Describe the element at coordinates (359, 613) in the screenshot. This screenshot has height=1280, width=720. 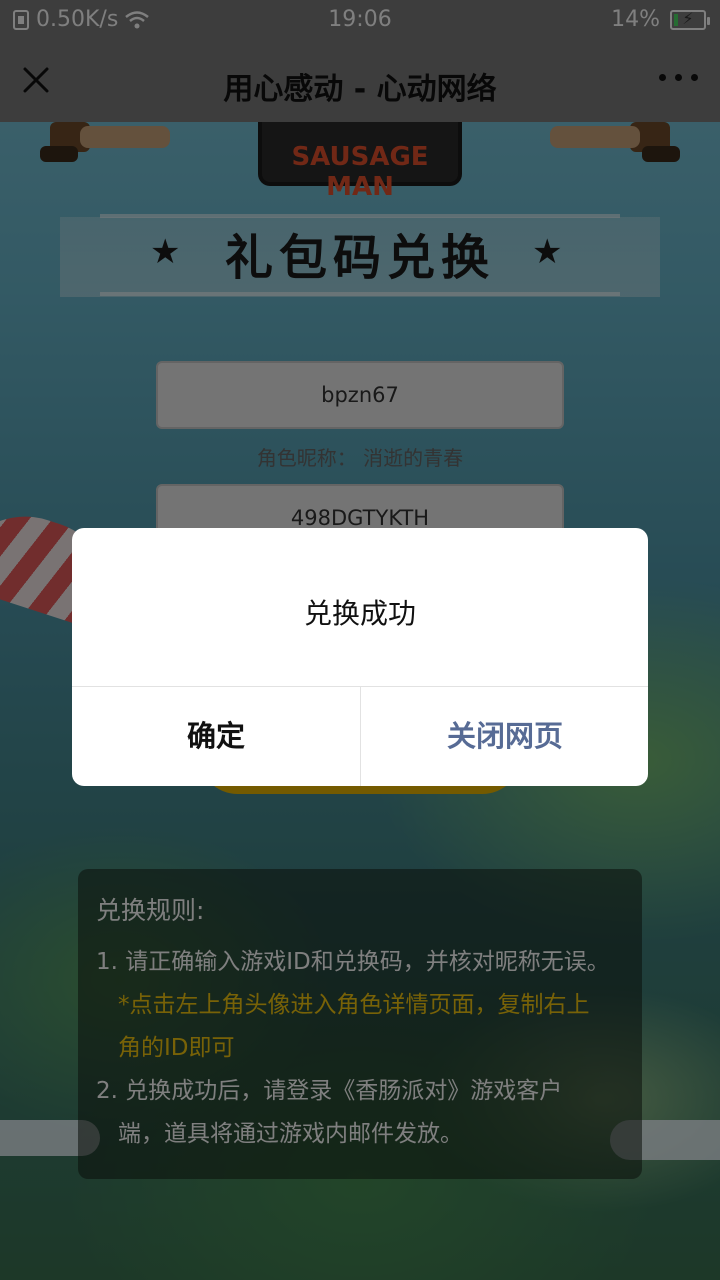
I see `dialog-message: 兑换成功` at that location.